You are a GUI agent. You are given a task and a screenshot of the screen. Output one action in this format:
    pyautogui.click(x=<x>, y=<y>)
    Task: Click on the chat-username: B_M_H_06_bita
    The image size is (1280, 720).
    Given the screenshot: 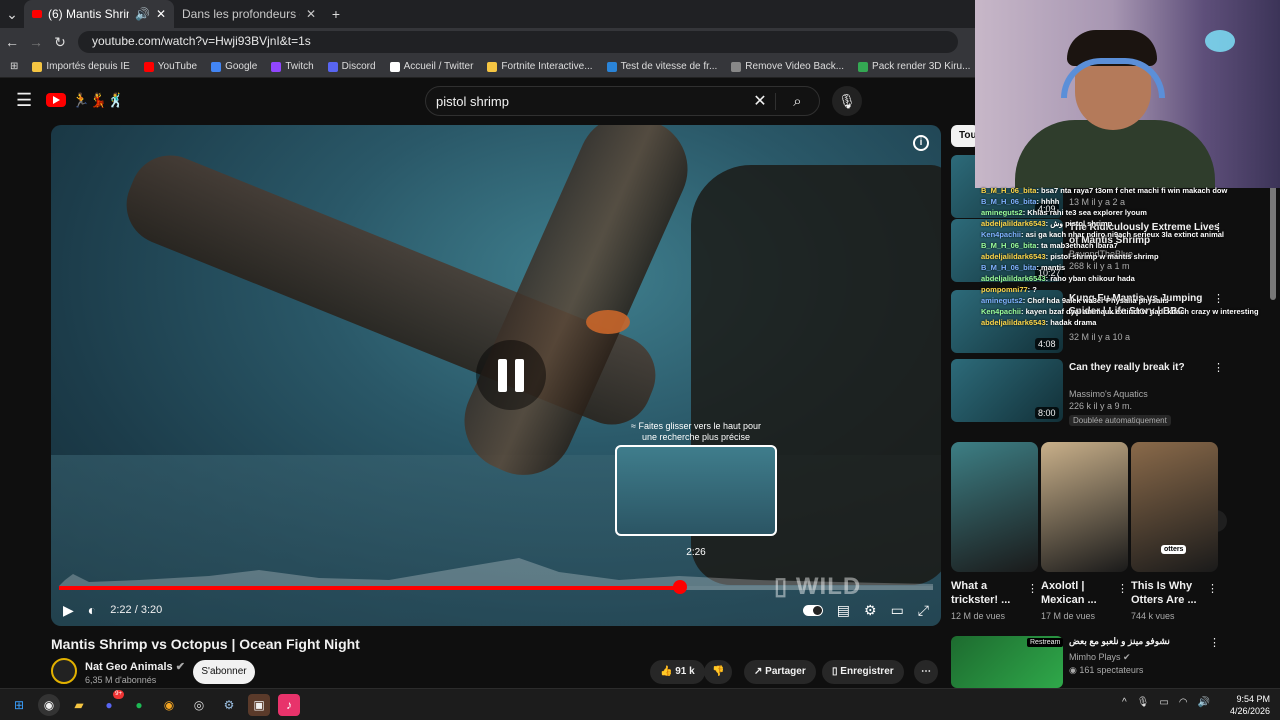 What is the action you would take?
    pyautogui.click(x=1009, y=267)
    